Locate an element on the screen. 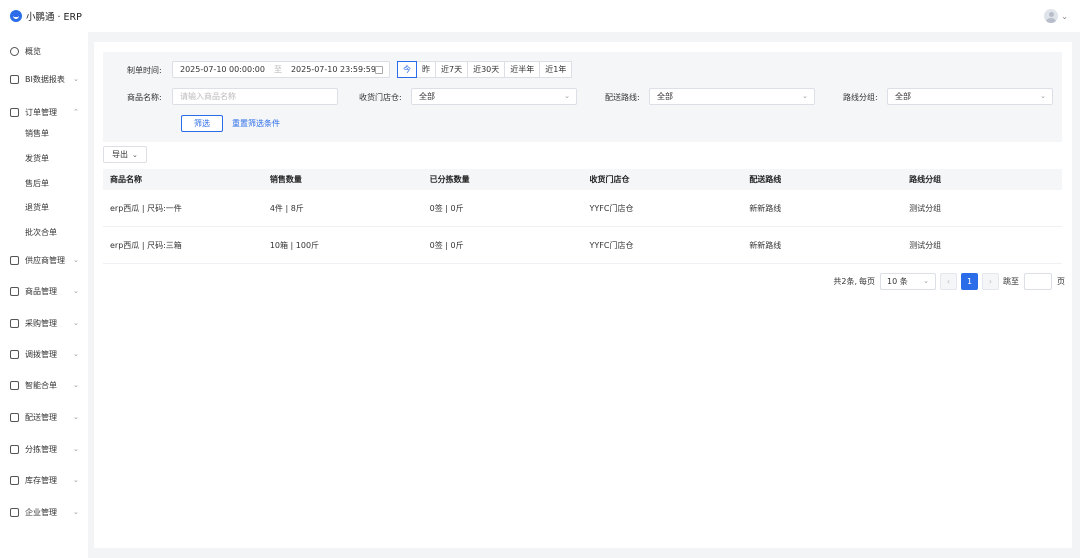 This screenshot has height=558, width=1080. submenu-item-aftersale-order: 售后单 is located at coordinates (37, 183).